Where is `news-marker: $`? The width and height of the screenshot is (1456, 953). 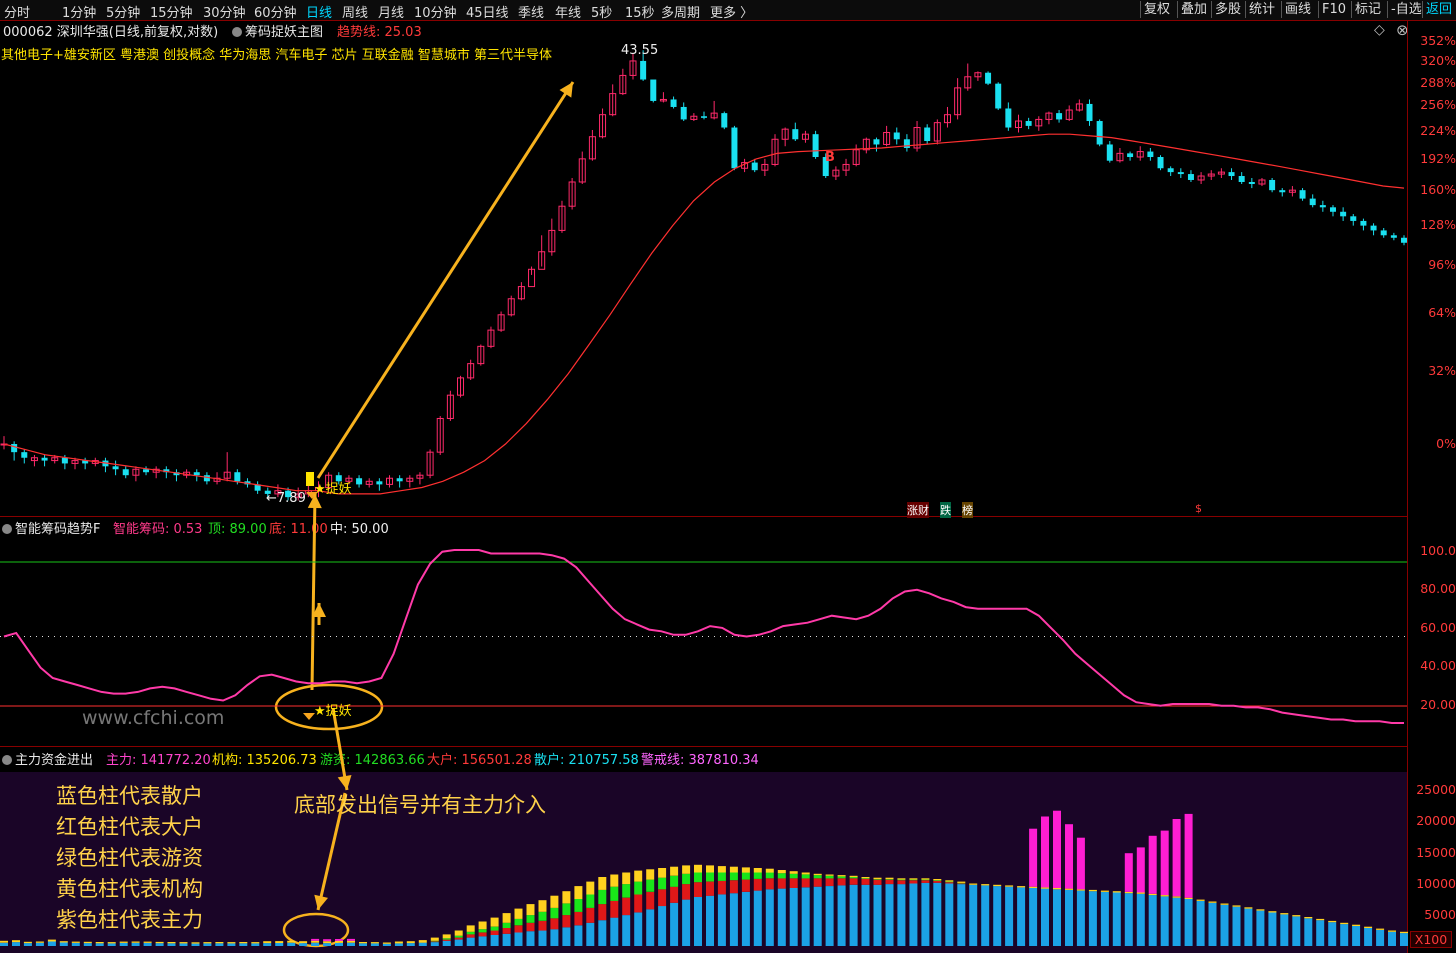
news-marker: $ is located at coordinates (1198, 508).